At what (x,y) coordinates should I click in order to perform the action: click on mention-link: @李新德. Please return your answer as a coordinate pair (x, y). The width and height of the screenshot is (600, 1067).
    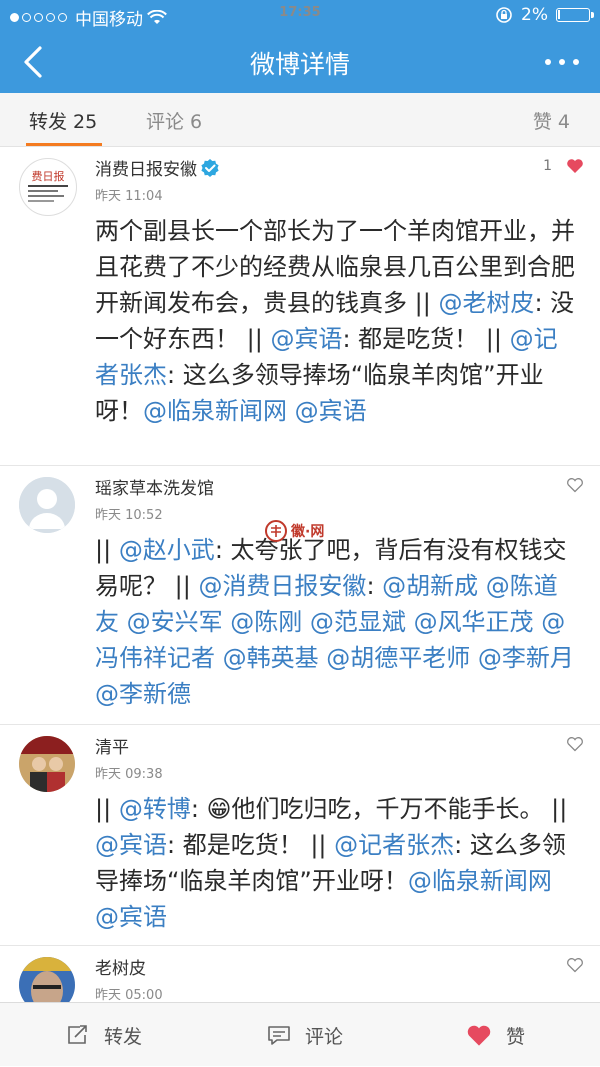
    Looking at the image, I should click on (143, 694).